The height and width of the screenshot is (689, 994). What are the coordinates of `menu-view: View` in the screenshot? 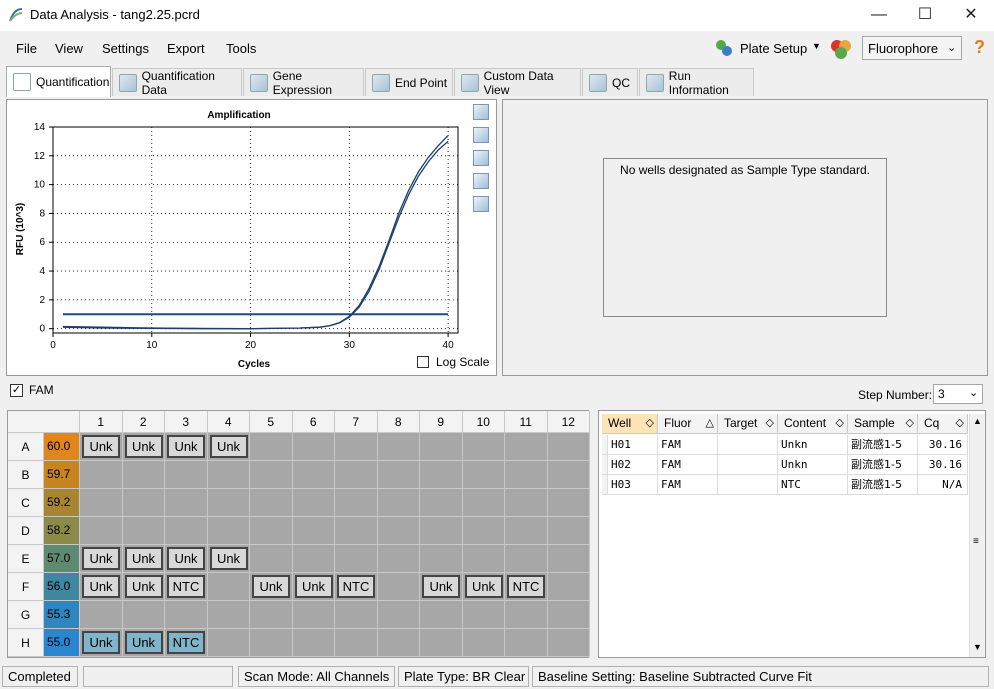 It's located at (69, 48).